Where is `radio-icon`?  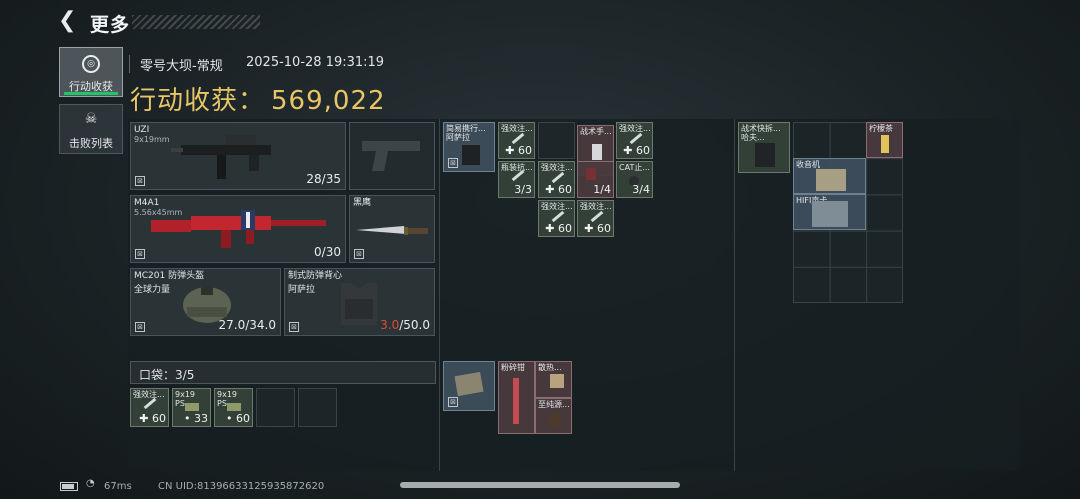 radio-icon is located at coordinates (831, 180).